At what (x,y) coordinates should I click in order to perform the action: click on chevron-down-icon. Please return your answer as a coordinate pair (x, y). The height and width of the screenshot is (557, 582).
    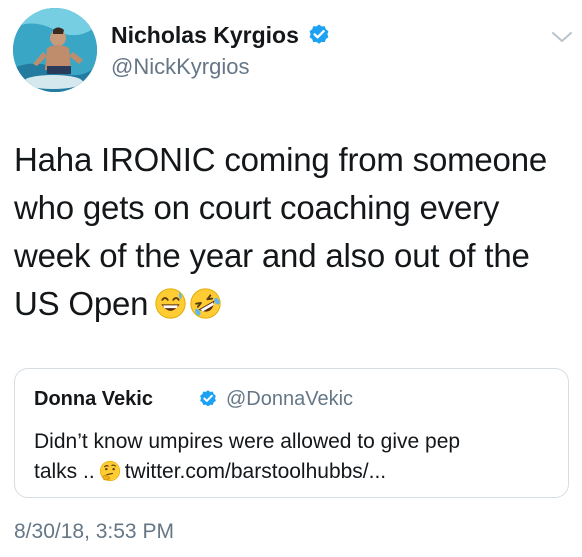
    Looking at the image, I should click on (562, 37).